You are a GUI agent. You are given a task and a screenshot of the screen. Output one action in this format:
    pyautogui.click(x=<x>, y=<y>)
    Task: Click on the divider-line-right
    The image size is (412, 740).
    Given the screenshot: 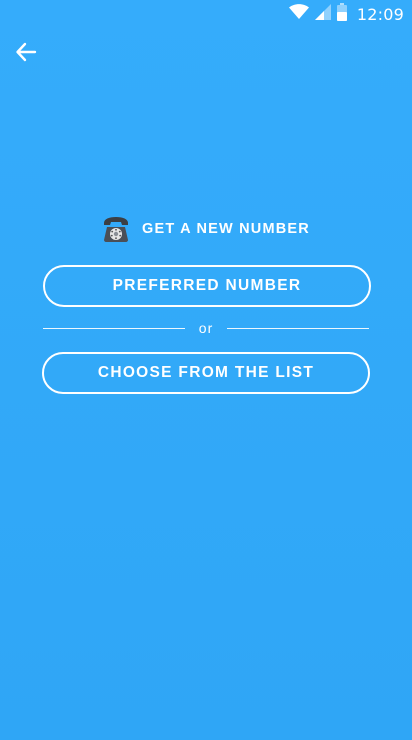 What is the action you would take?
    pyautogui.click(x=298, y=328)
    